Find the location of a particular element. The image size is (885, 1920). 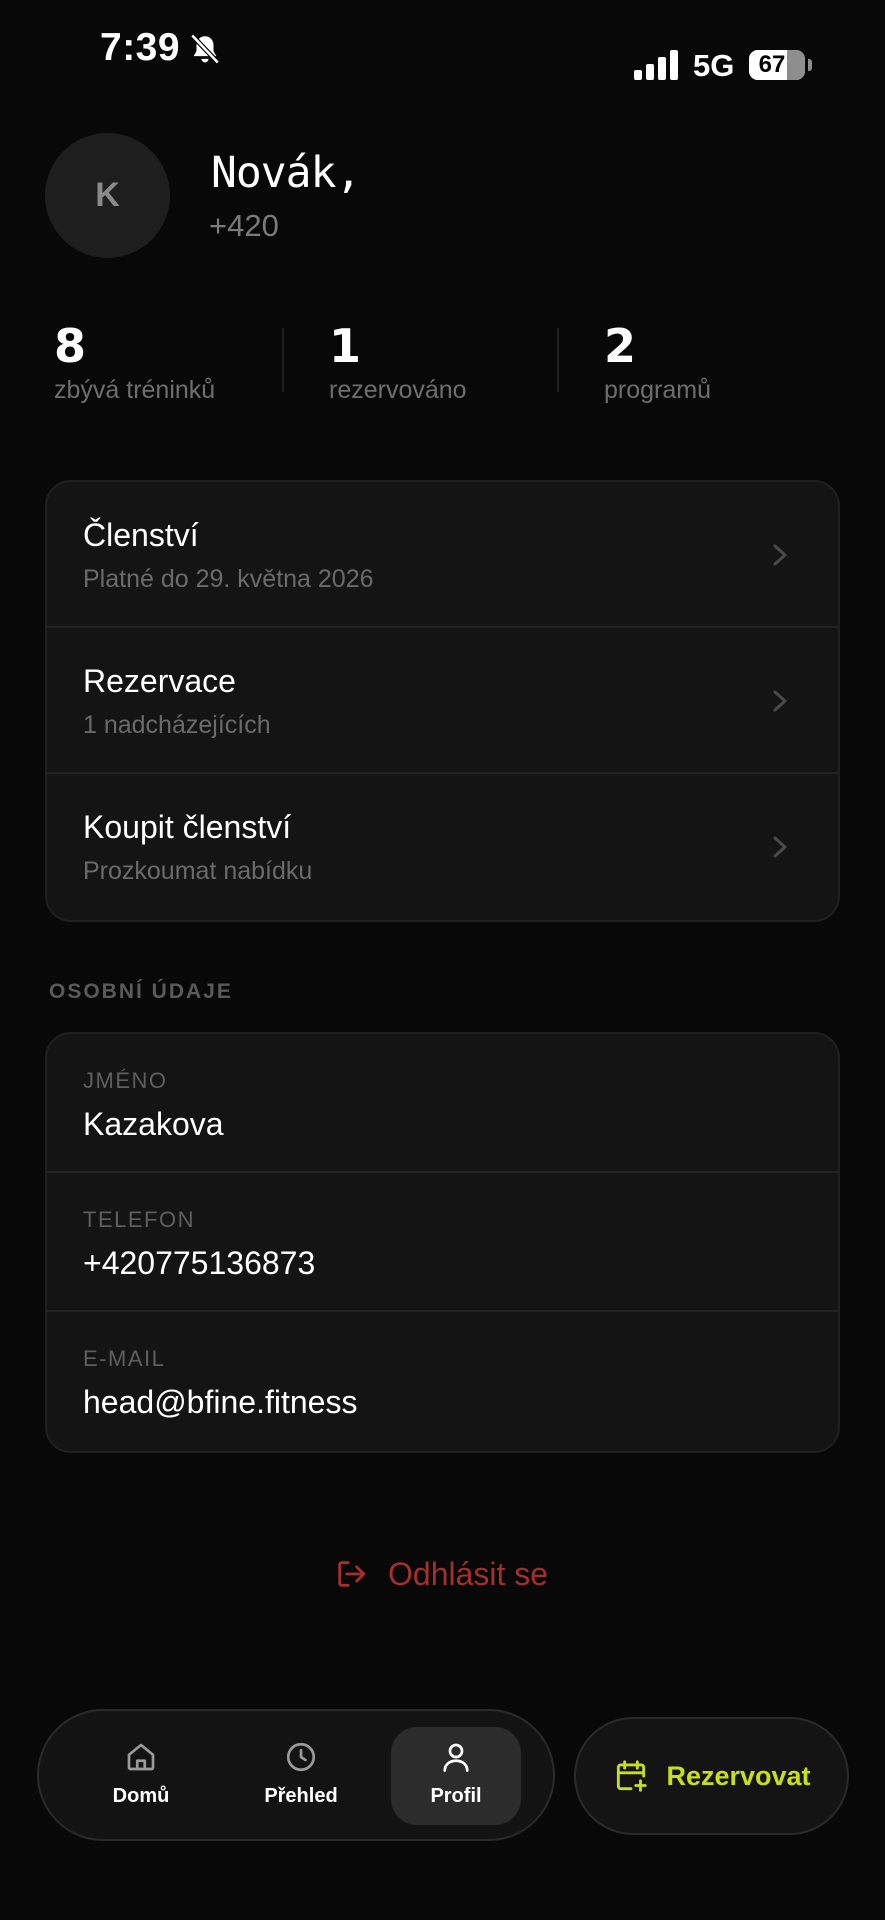

calendar-plus-icon is located at coordinates (632, 1776).